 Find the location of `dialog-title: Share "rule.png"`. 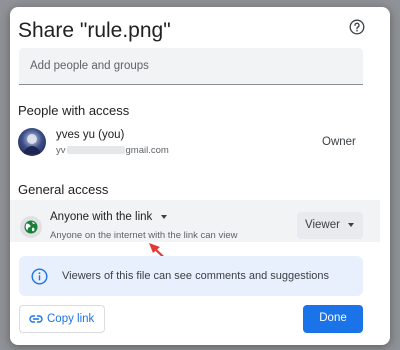

dialog-title: Share "rule.png" is located at coordinates (94, 30).